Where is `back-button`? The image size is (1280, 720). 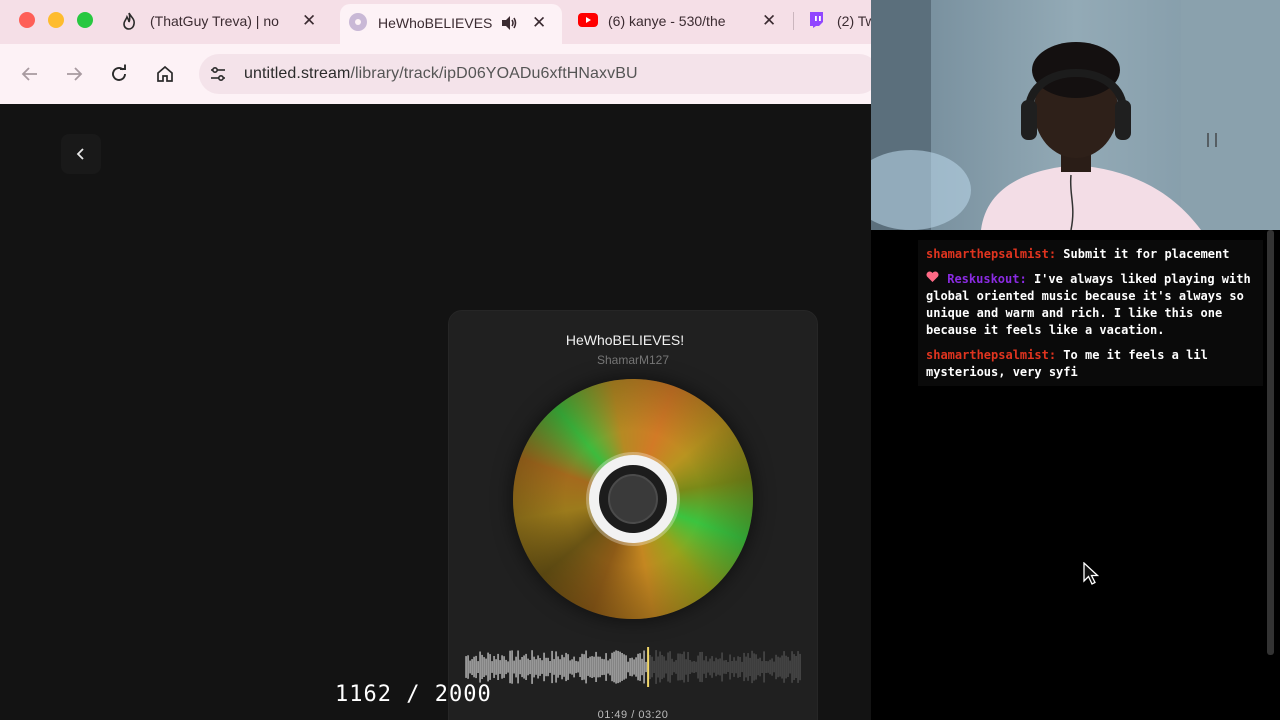
back-button is located at coordinates (81, 154).